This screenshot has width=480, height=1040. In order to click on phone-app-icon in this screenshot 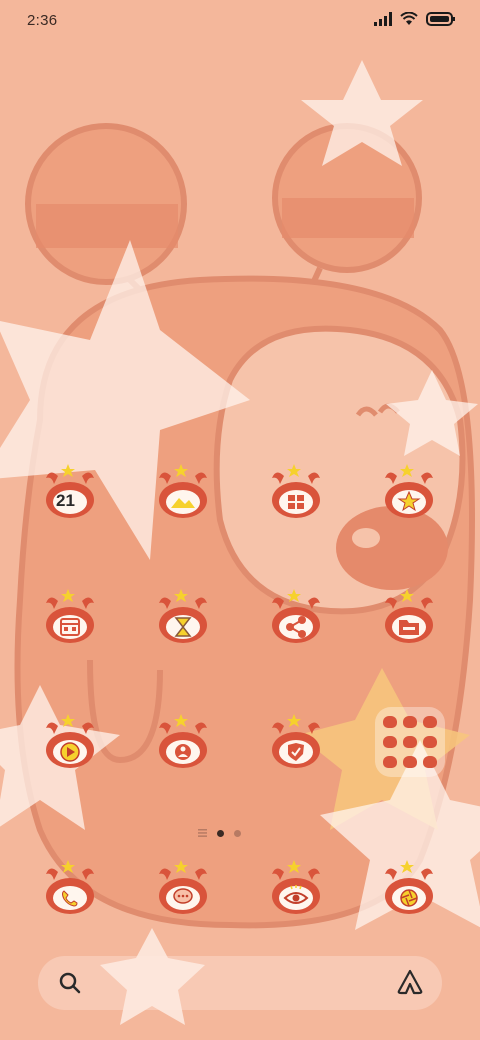, I will do `click(70, 888)`.